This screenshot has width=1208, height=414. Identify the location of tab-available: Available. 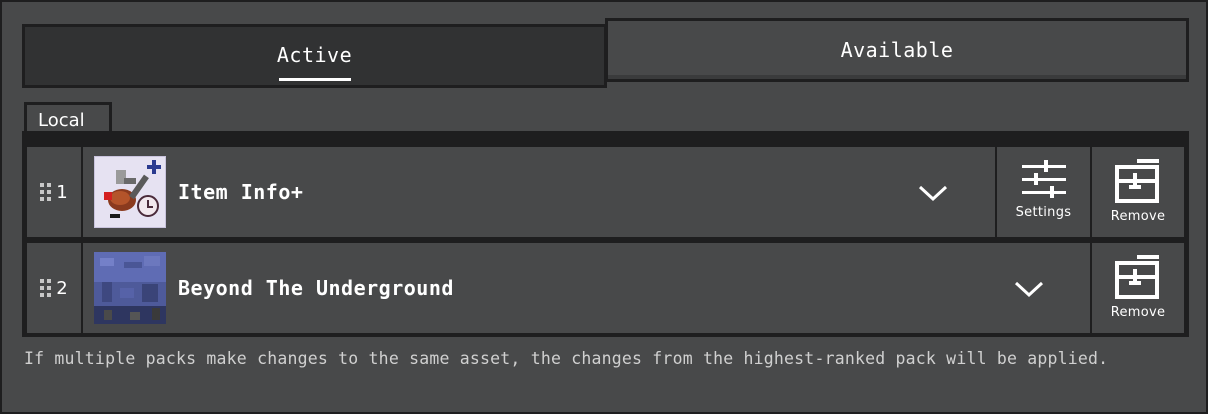
(897, 50).